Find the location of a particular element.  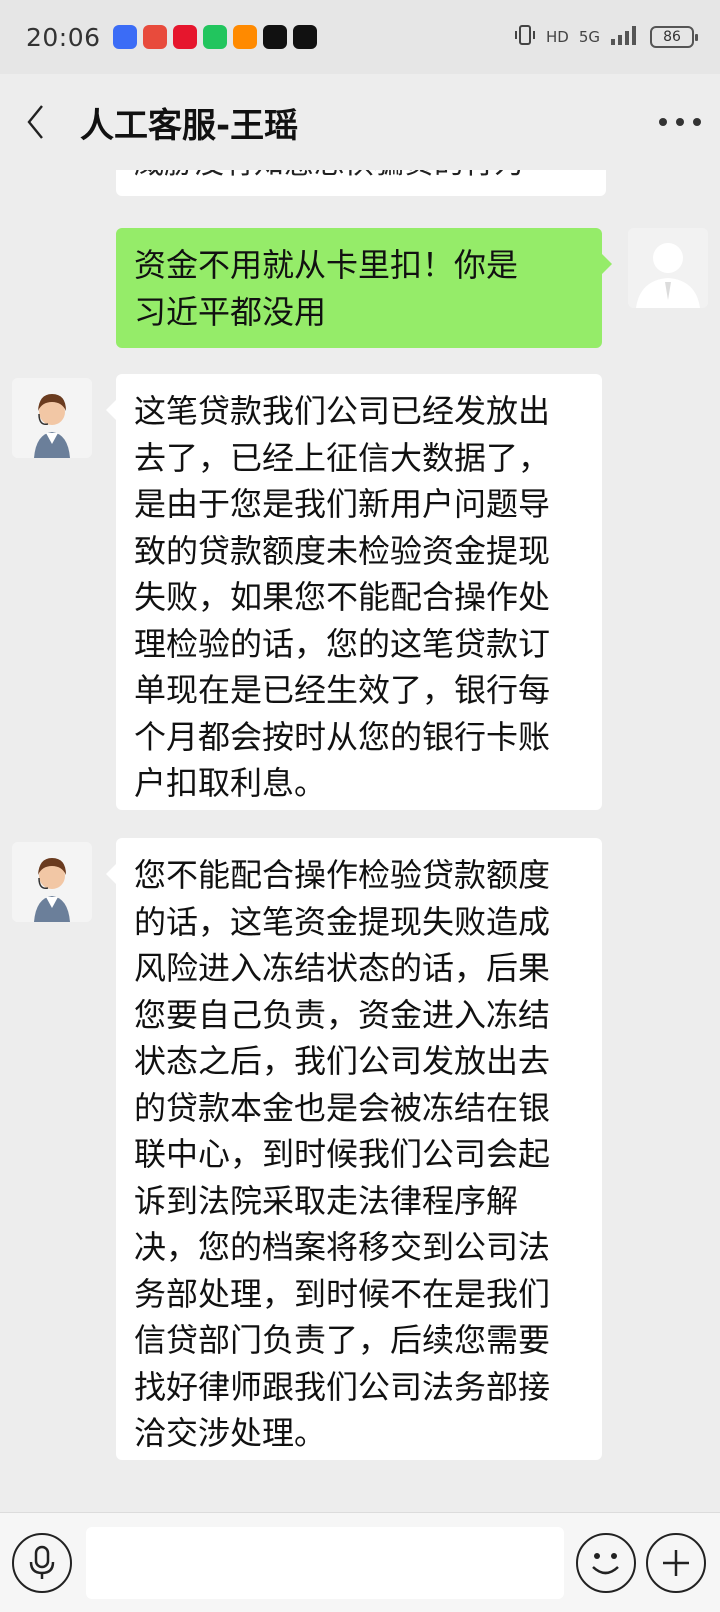

more-options-button is located at coordinates (680, 122).